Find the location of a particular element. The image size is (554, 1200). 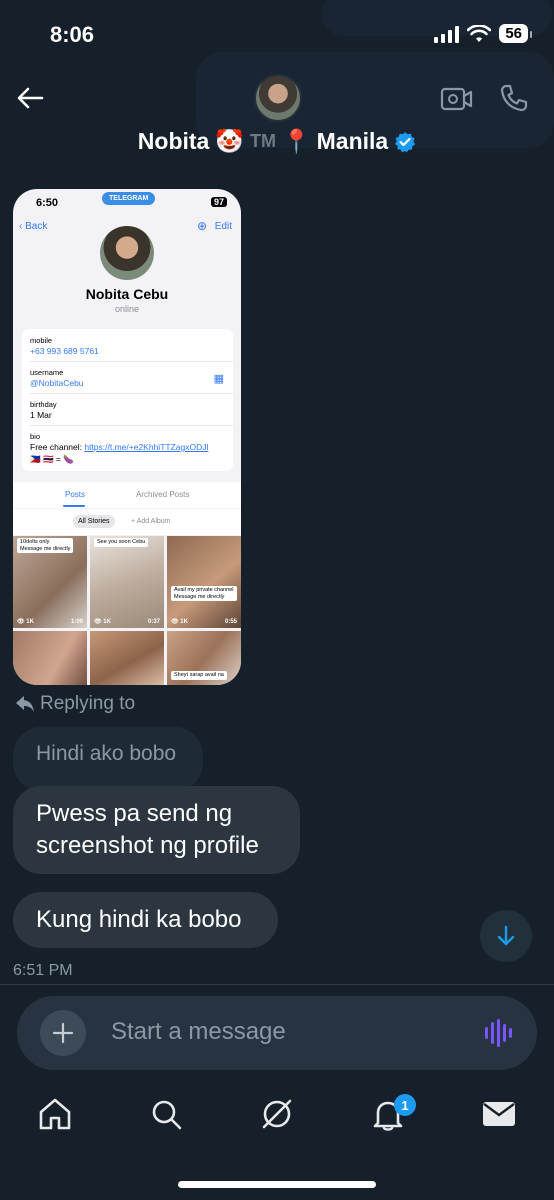

pin-emoji: 📍 is located at coordinates (296, 141).